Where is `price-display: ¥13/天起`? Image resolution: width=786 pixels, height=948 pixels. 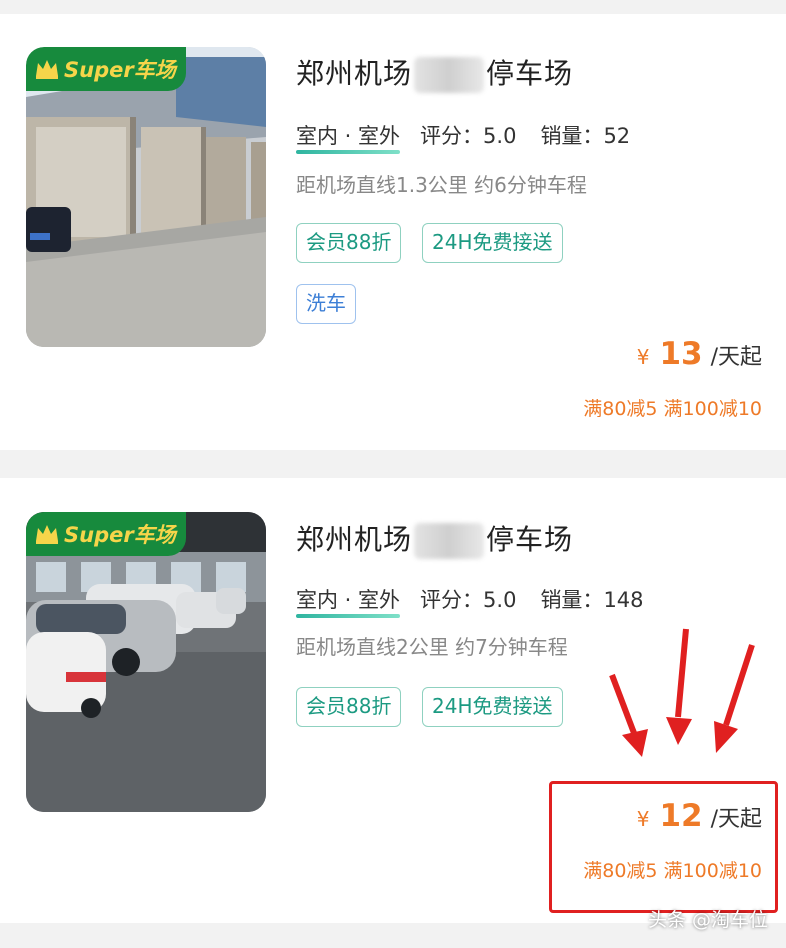 price-display: ¥13/天起 is located at coordinates (699, 354).